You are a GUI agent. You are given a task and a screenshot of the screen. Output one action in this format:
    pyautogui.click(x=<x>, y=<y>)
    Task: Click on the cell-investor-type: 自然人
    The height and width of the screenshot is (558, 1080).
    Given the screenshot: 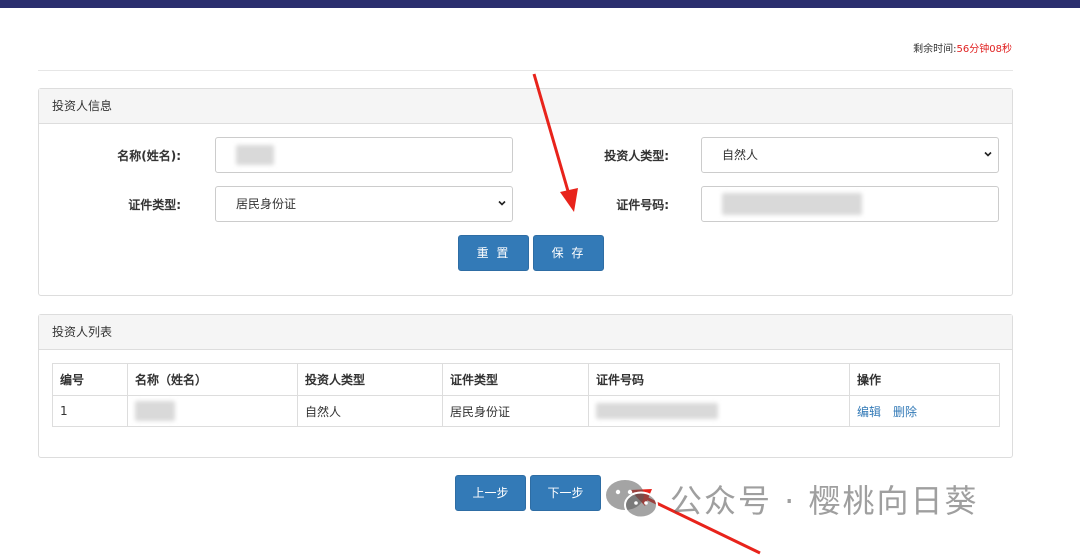 What is the action you would take?
    pyautogui.click(x=370, y=411)
    